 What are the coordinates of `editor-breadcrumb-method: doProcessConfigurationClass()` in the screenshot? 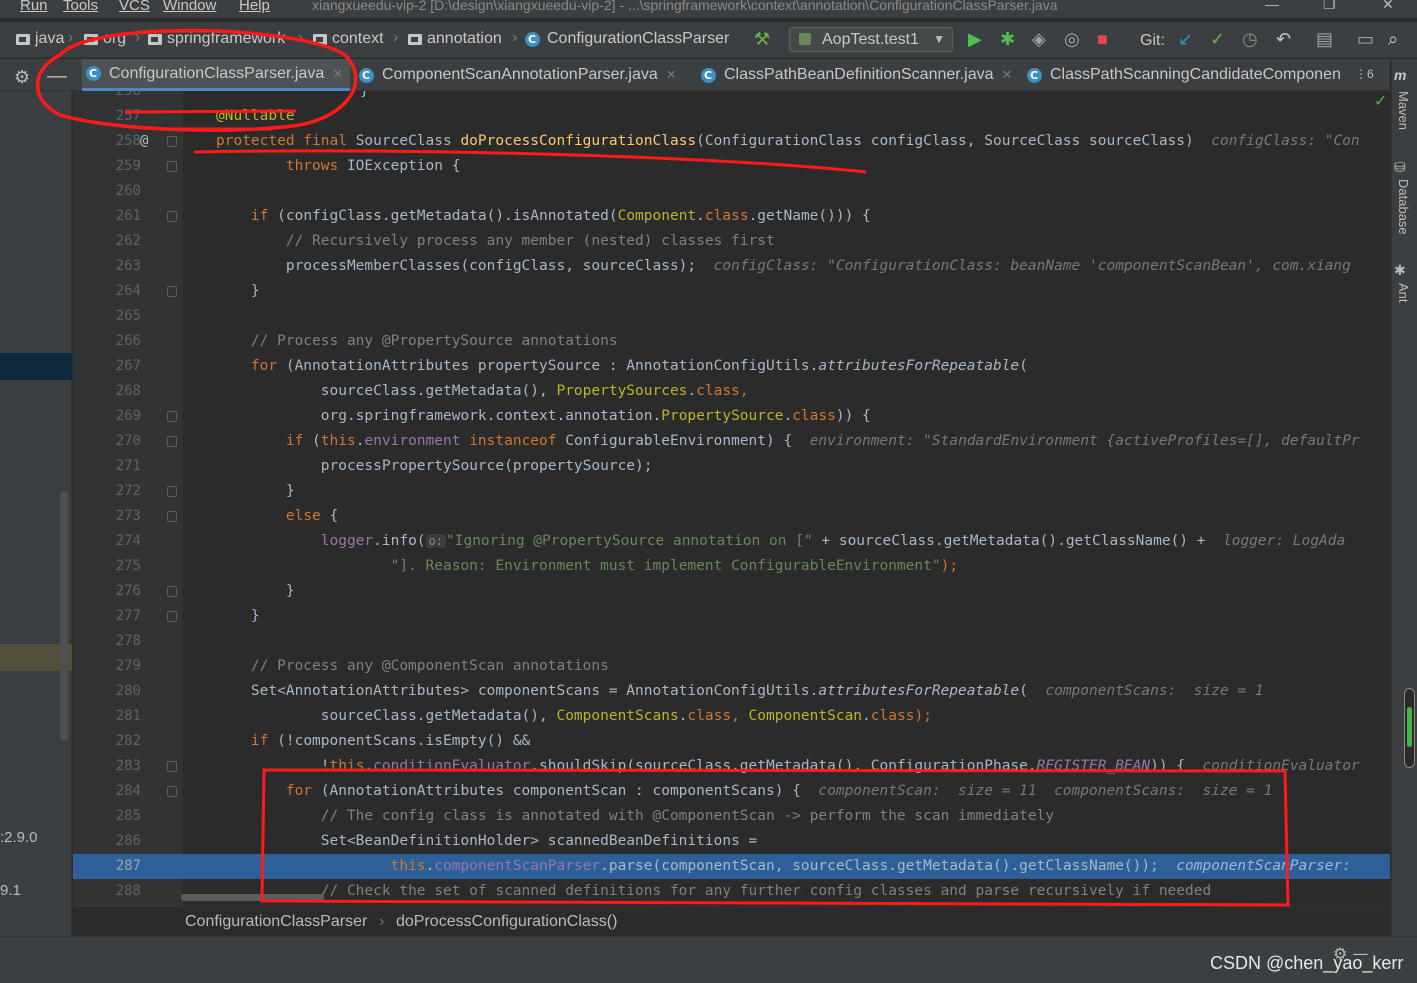 It's located at (506, 922).